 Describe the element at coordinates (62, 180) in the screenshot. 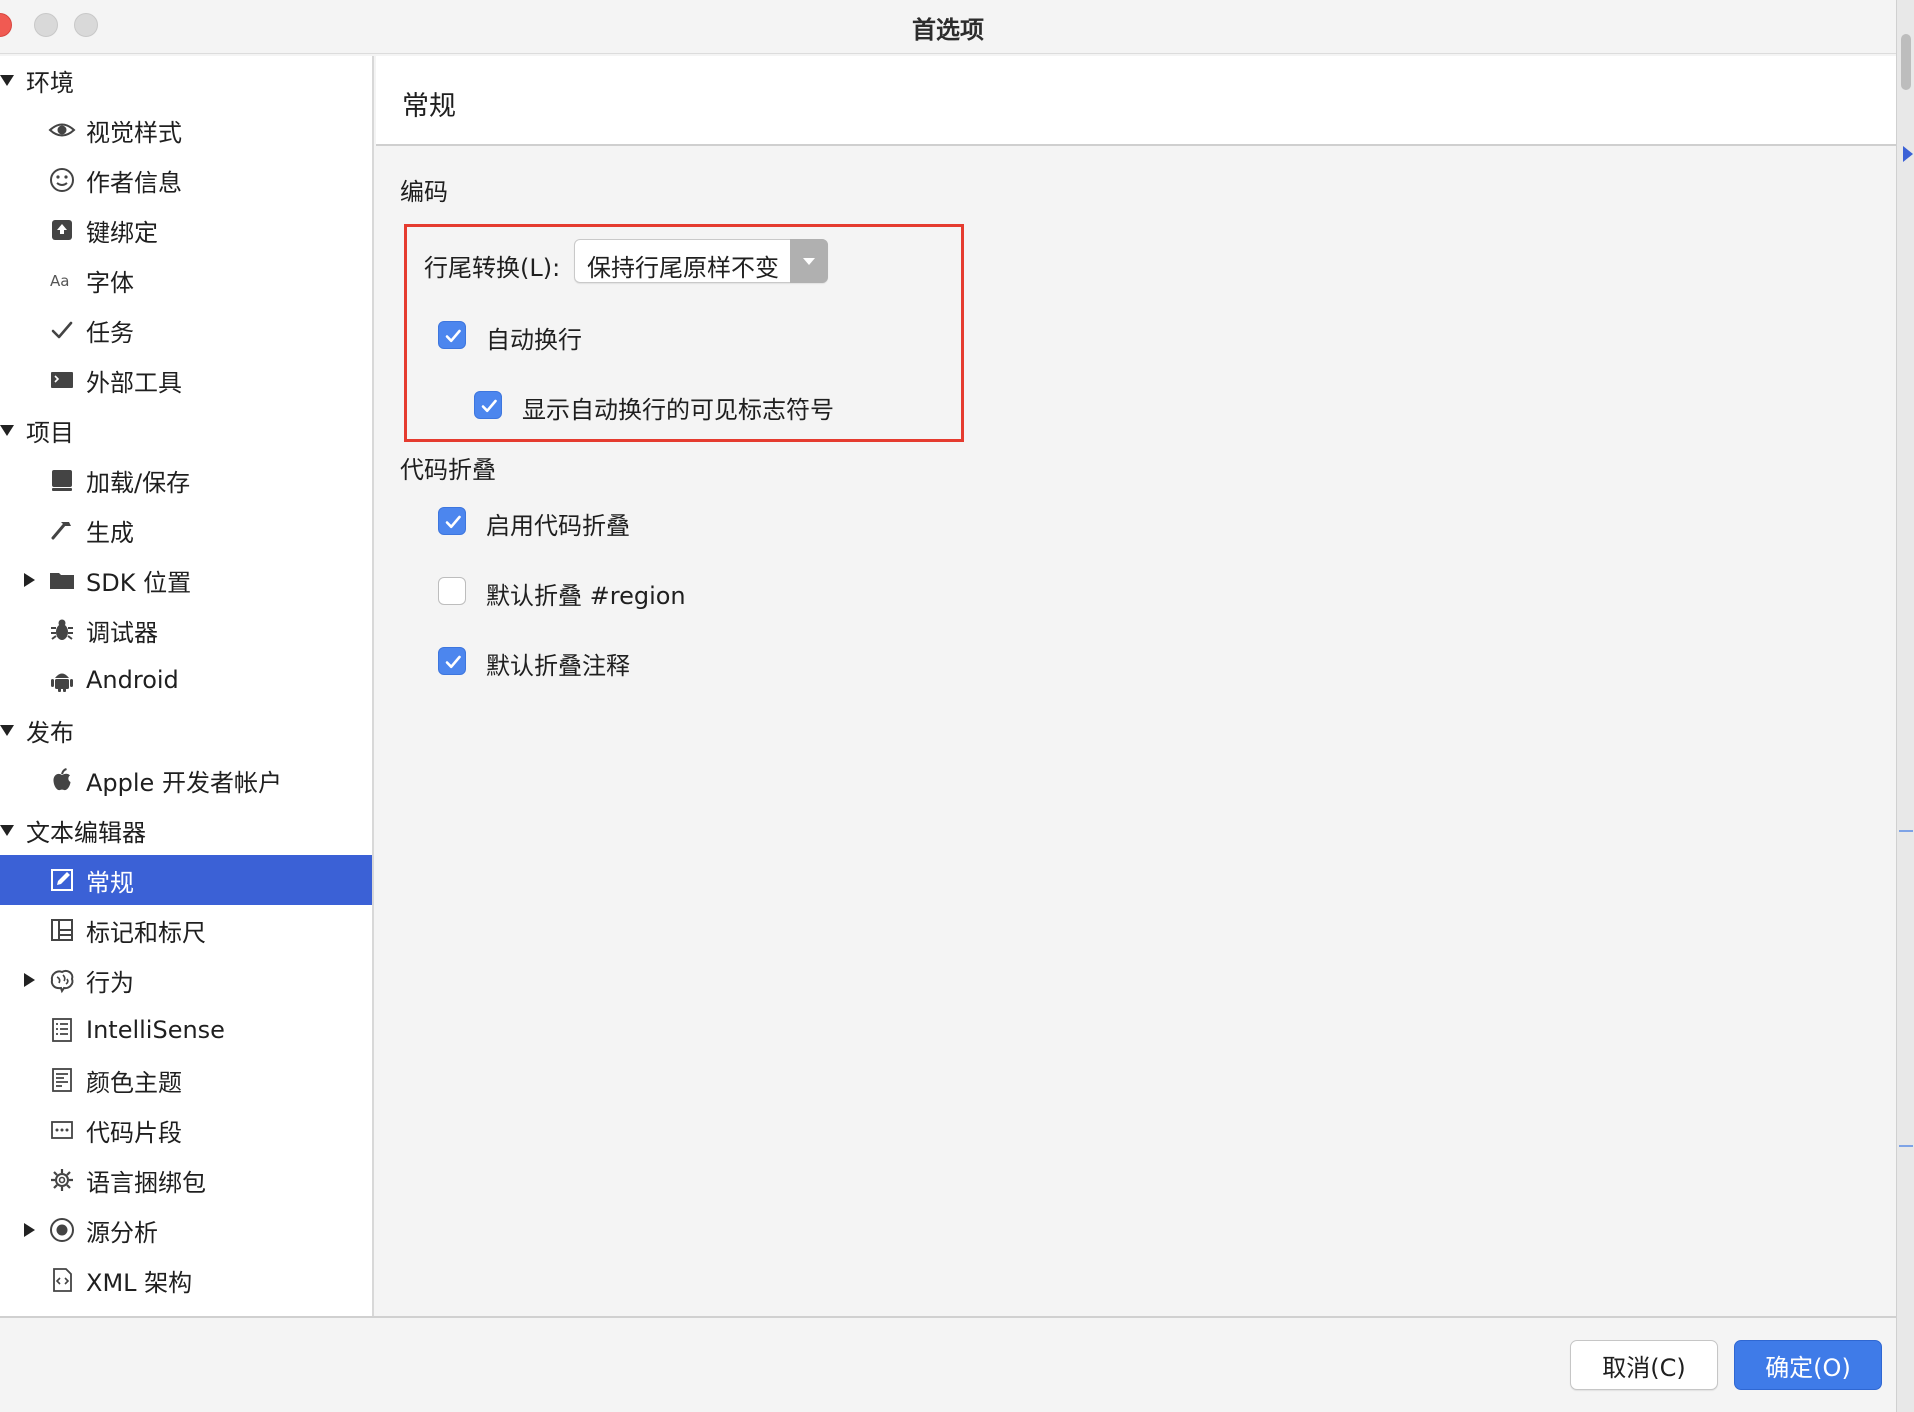

I see `smiley-icon` at that location.